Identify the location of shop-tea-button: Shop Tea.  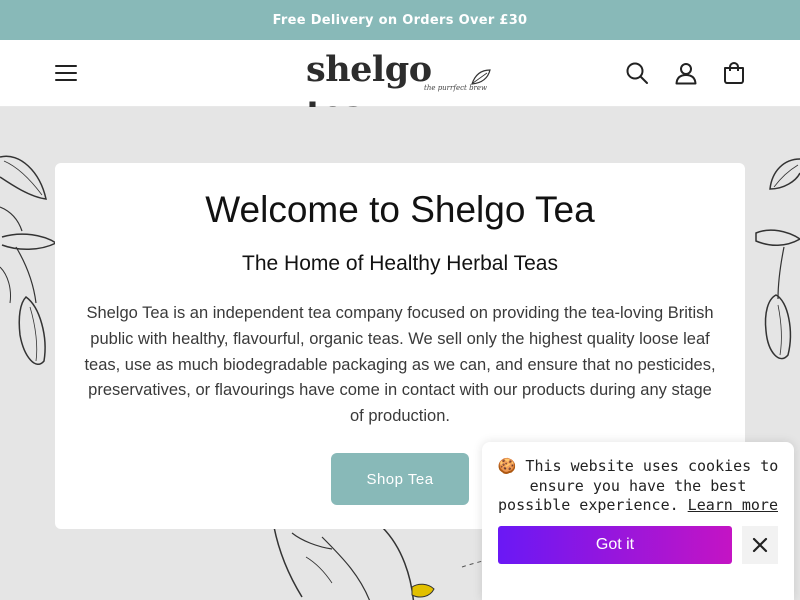
(400, 479).